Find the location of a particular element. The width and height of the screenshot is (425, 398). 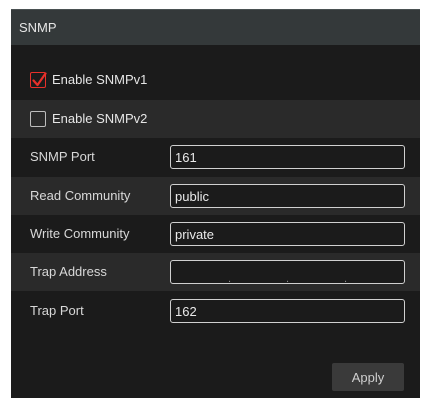

trap-port-label: Trap Port is located at coordinates (57, 310).